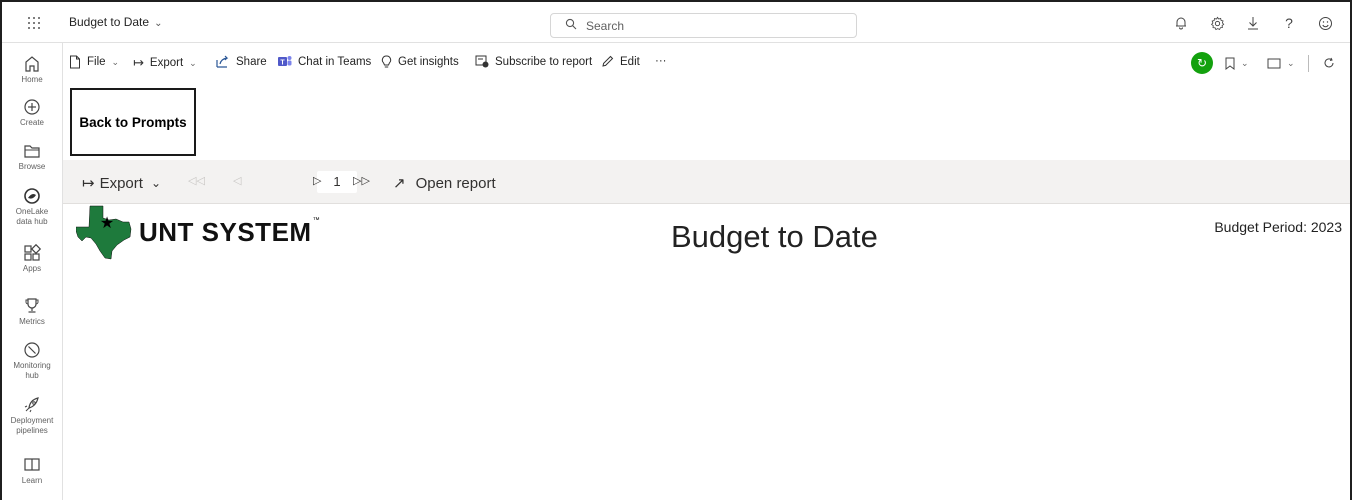 The width and height of the screenshot is (1352, 500). I want to click on teams-icon: T, so click(285, 61).